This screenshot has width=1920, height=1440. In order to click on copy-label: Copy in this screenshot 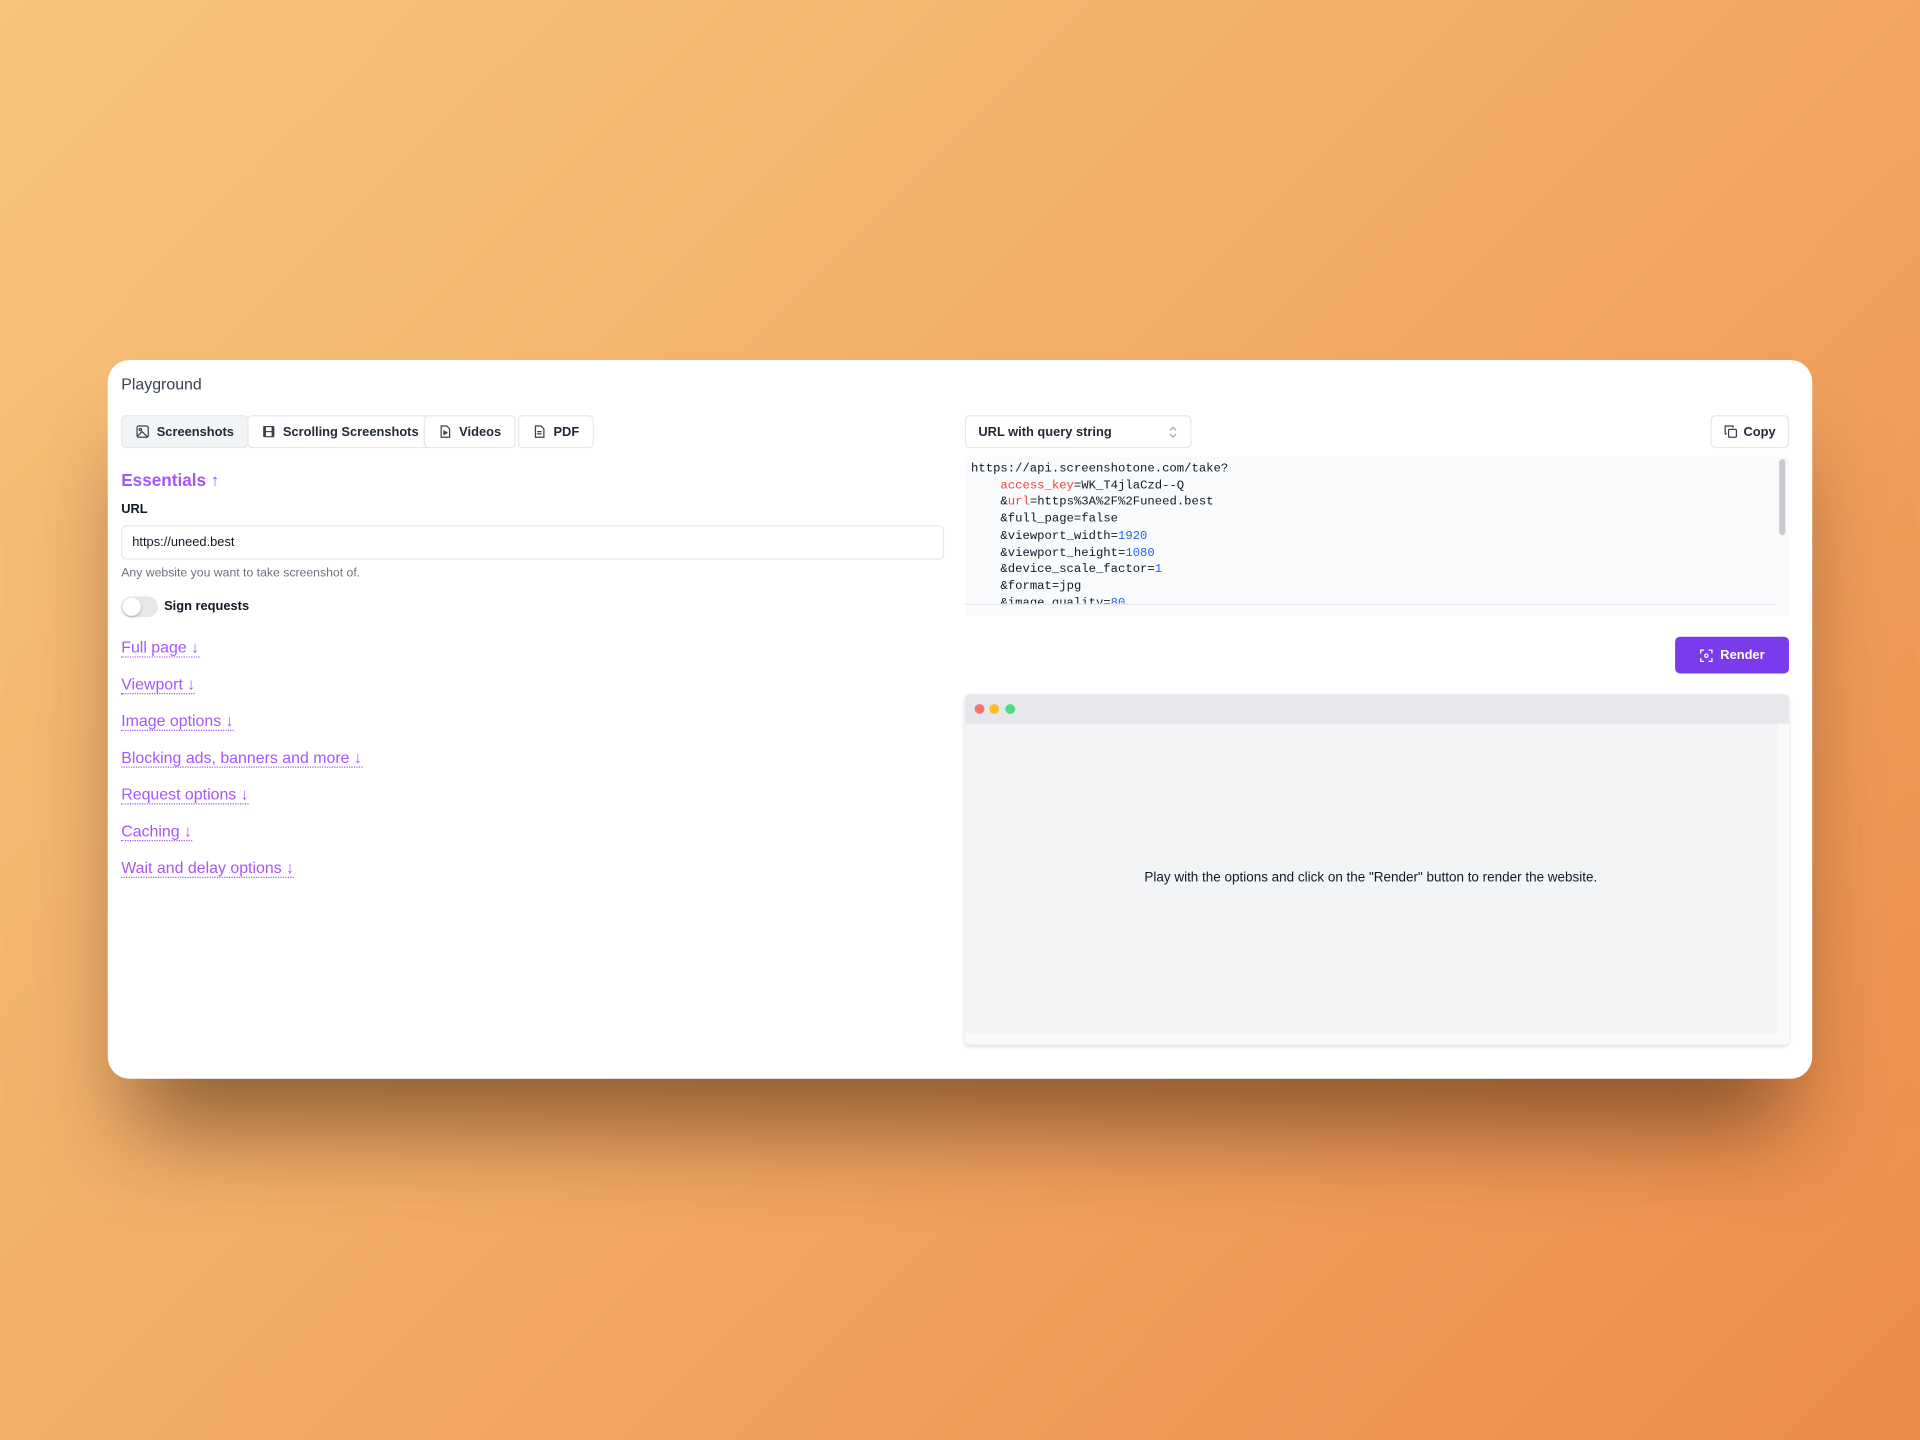, I will do `click(1759, 431)`.